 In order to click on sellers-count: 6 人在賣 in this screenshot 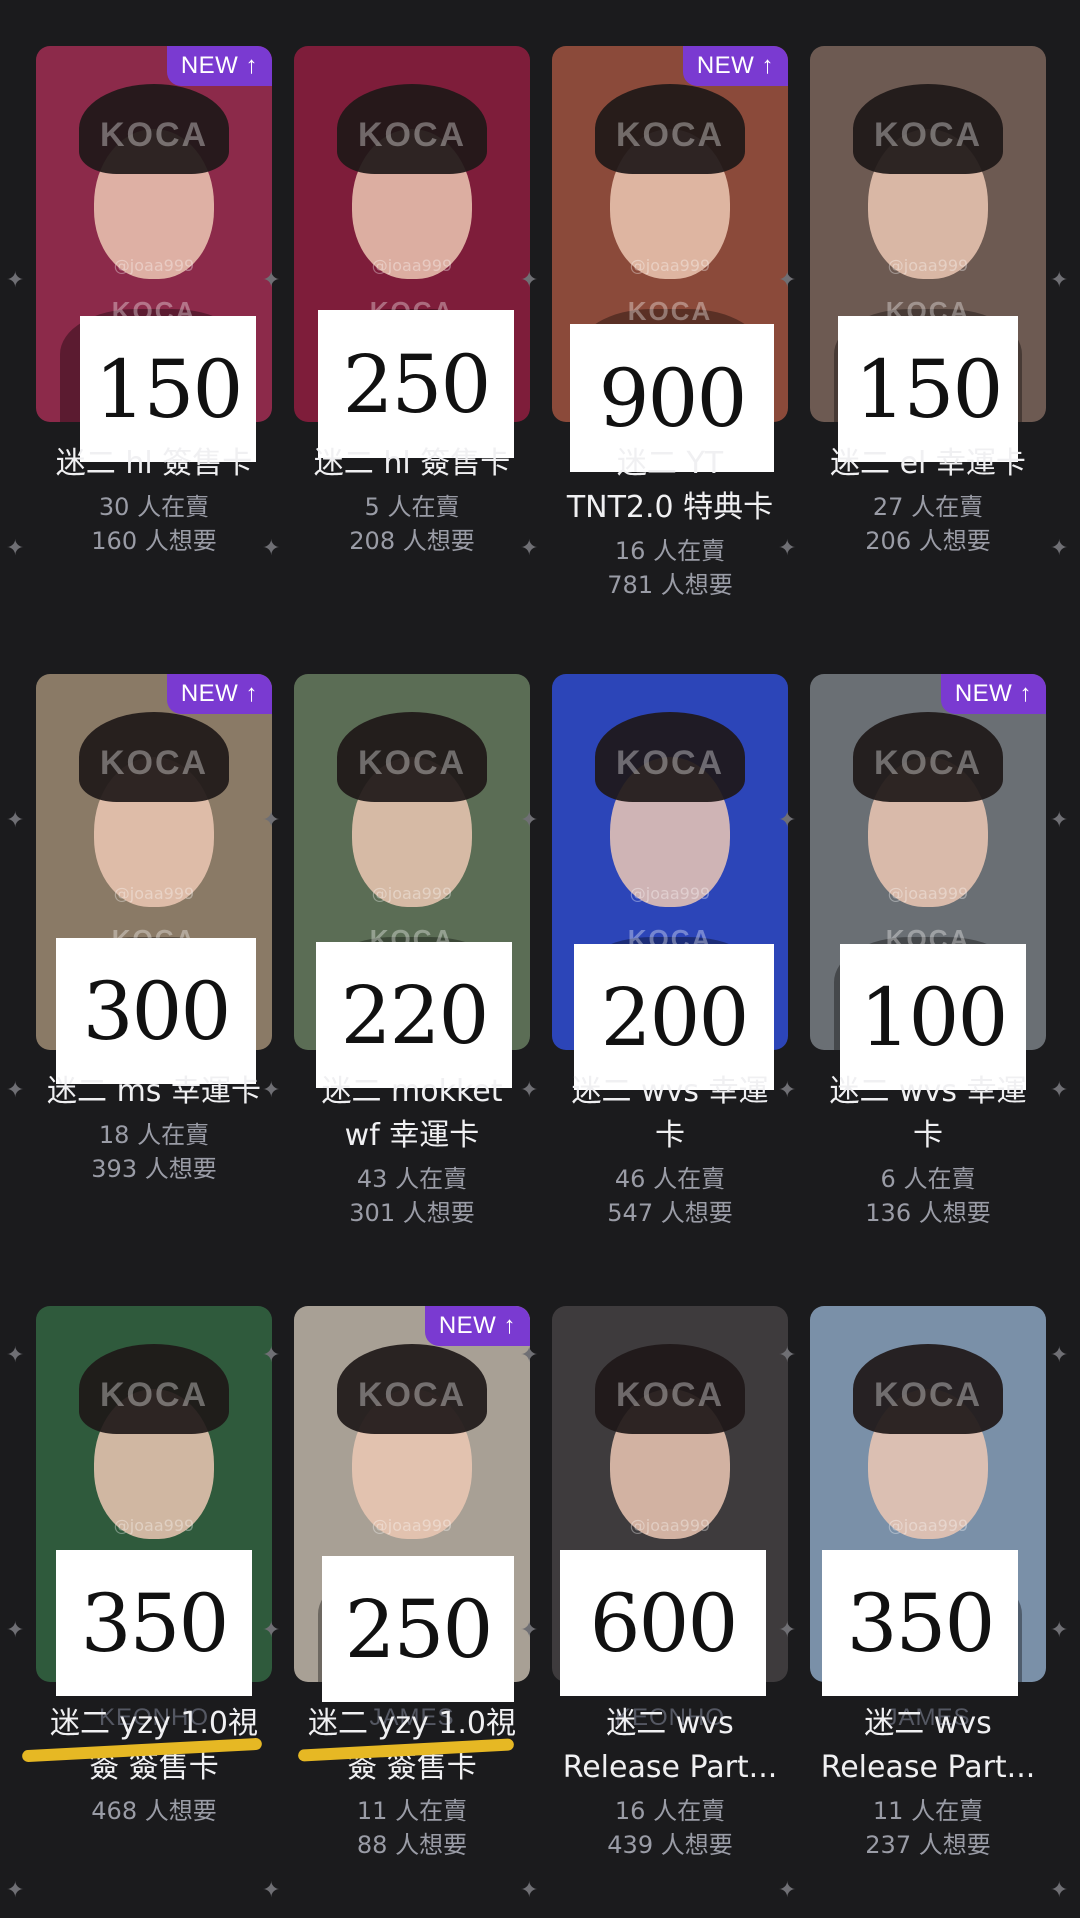, I will do `click(928, 1179)`.